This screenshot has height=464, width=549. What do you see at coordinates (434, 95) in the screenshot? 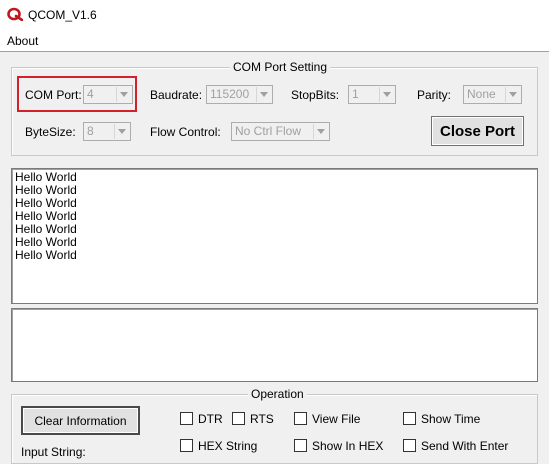
I see `parity-label: Parity:` at bounding box center [434, 95].